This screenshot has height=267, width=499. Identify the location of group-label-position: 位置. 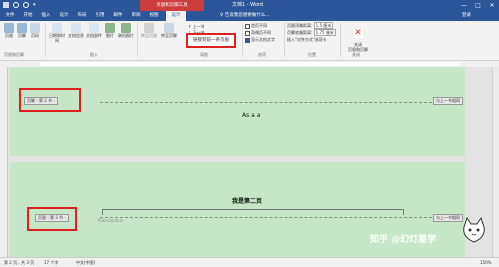
(312, 54).